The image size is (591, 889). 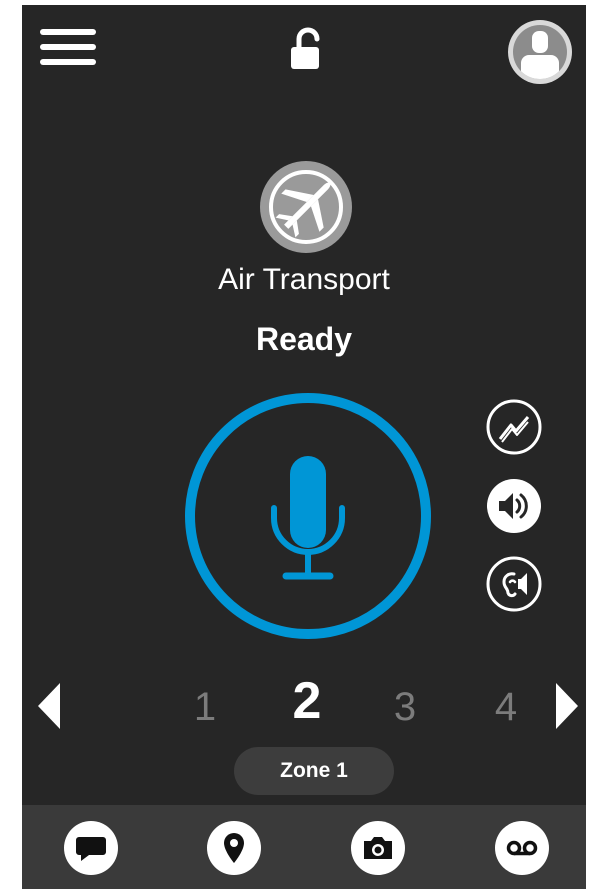 I want to click on lock-button, so click(x=307, y=49).